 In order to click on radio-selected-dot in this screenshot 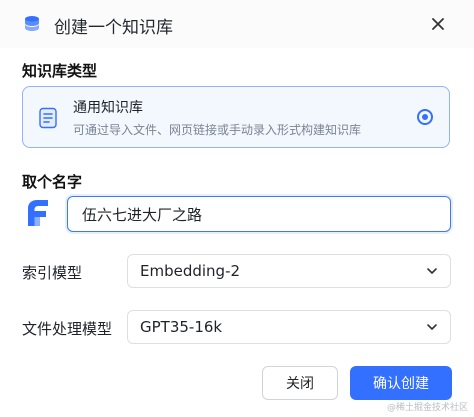, I will do `click(425, 117)`.